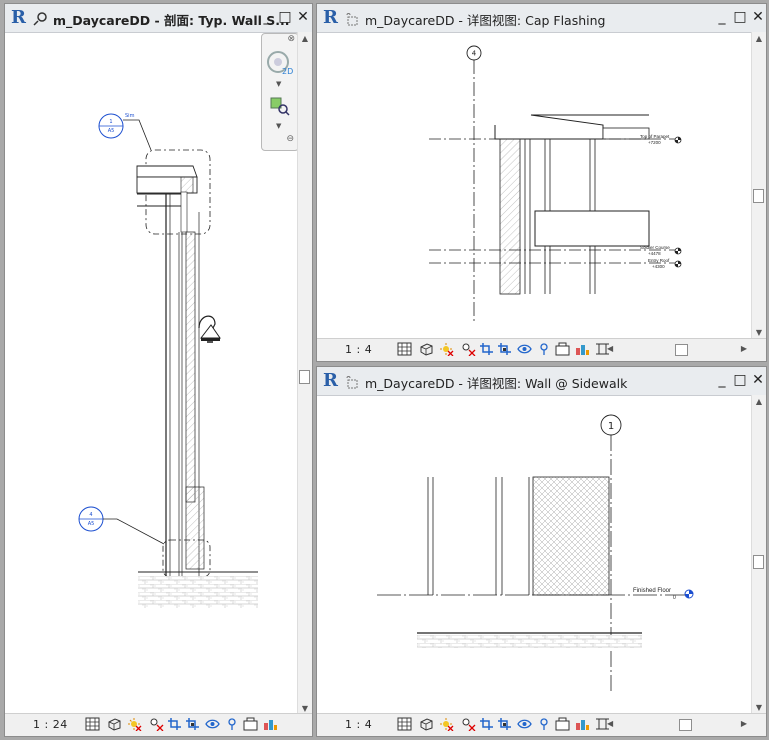  What do you see at coordinates (658, 266) in the screenshot?
I see `level-elevation: +4300` at bounding box center [658, 266].